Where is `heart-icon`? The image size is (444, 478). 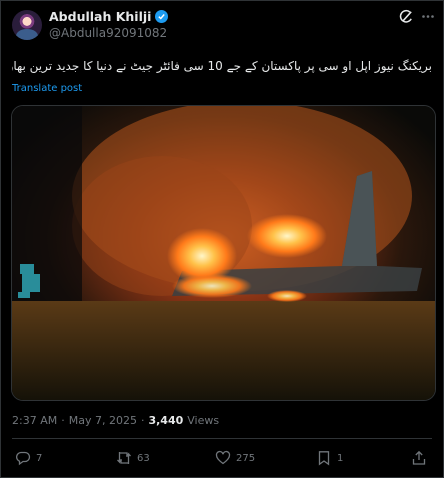 heart-icon is located at coordinates (223, 457).